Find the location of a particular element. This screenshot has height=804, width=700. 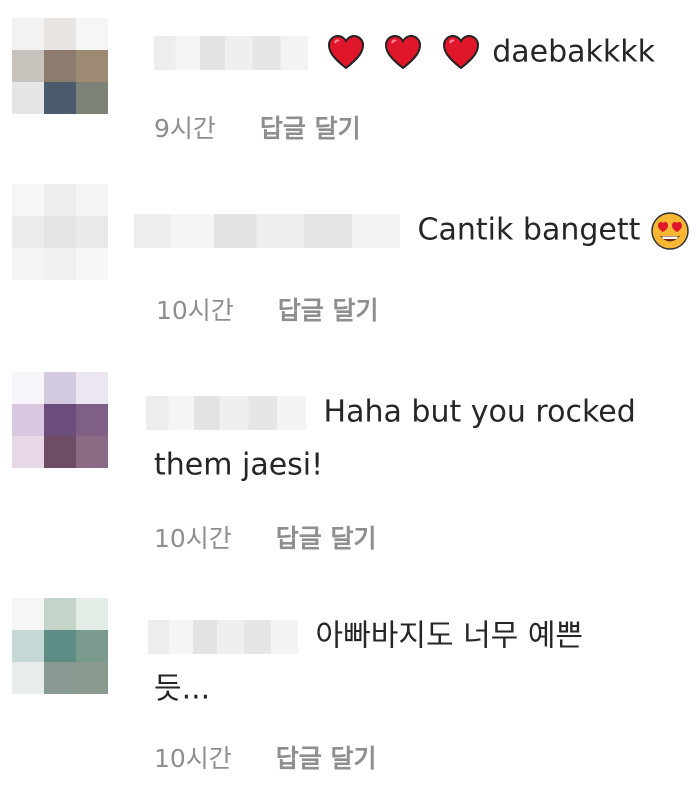

comment-text-line2: them jaesi! is located at coordinates (239, 464).